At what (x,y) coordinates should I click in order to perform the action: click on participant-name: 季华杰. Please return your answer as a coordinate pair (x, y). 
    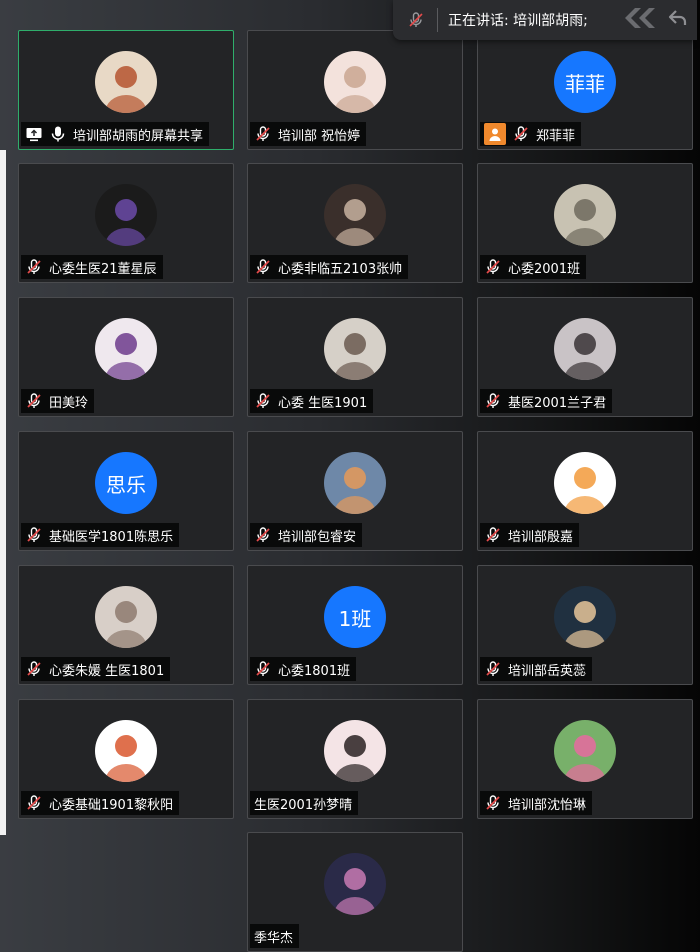
    Looking at the image, I should click on (274, 938).